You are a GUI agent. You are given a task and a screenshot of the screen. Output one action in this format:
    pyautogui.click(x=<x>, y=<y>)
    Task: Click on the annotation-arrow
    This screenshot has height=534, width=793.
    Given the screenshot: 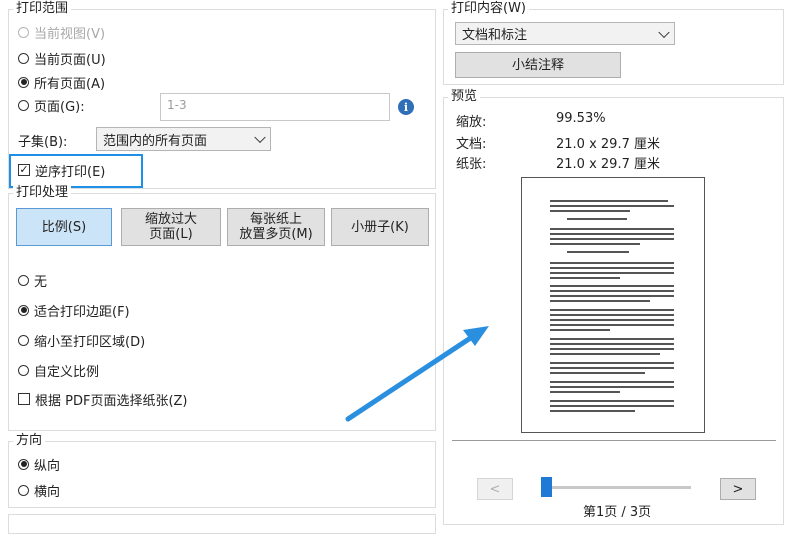 What is the action you would take?
    pyautogui.click(x=417, y=374)
    